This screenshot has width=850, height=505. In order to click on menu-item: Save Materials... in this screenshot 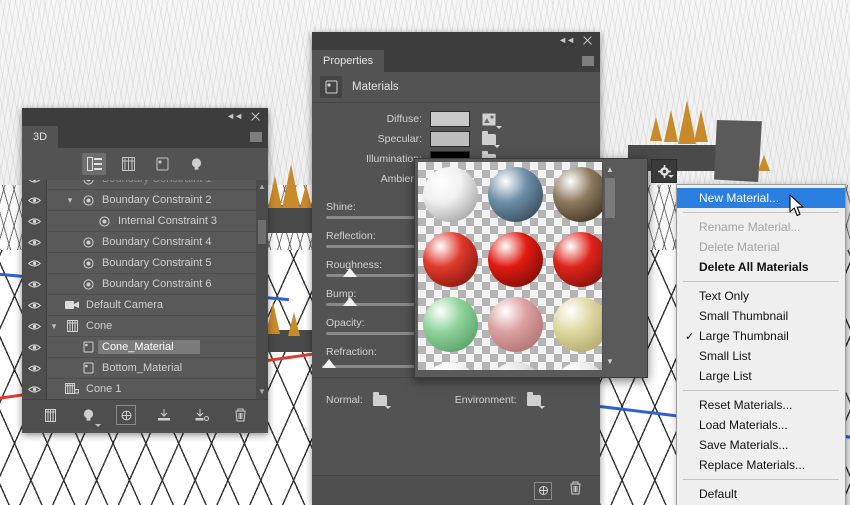, I will do `click(761, 445)`.